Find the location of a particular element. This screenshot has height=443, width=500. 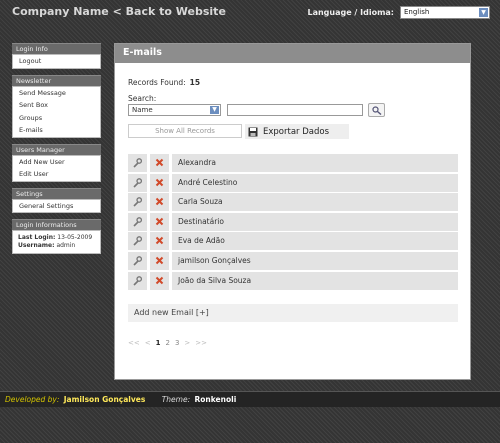

table-row: André Celestino is located at coordinates (293, 182).